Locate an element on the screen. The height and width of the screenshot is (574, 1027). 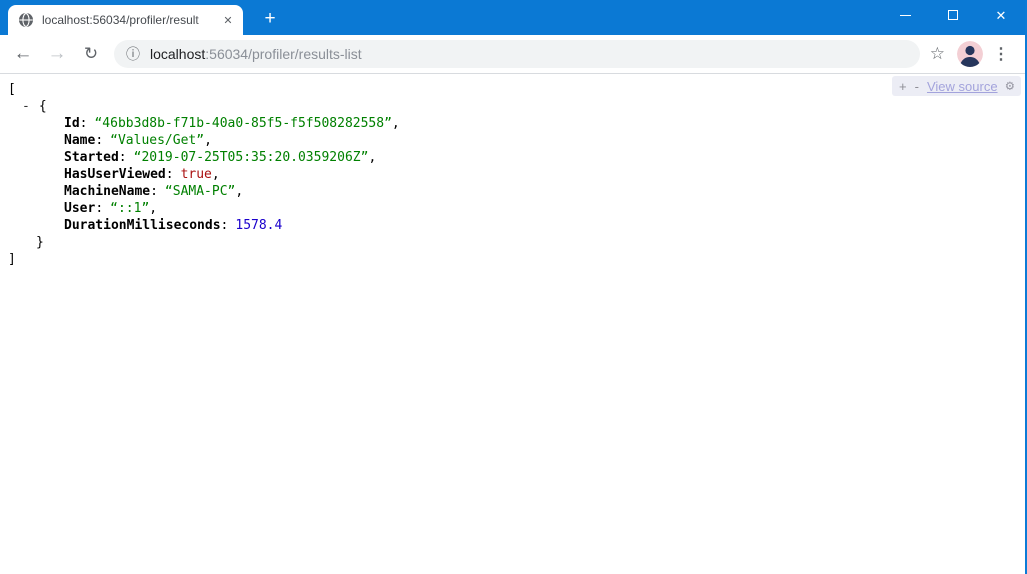
browser-tab: localhost:56034/profiler/result ✕ is located at coordinates (125, 20).